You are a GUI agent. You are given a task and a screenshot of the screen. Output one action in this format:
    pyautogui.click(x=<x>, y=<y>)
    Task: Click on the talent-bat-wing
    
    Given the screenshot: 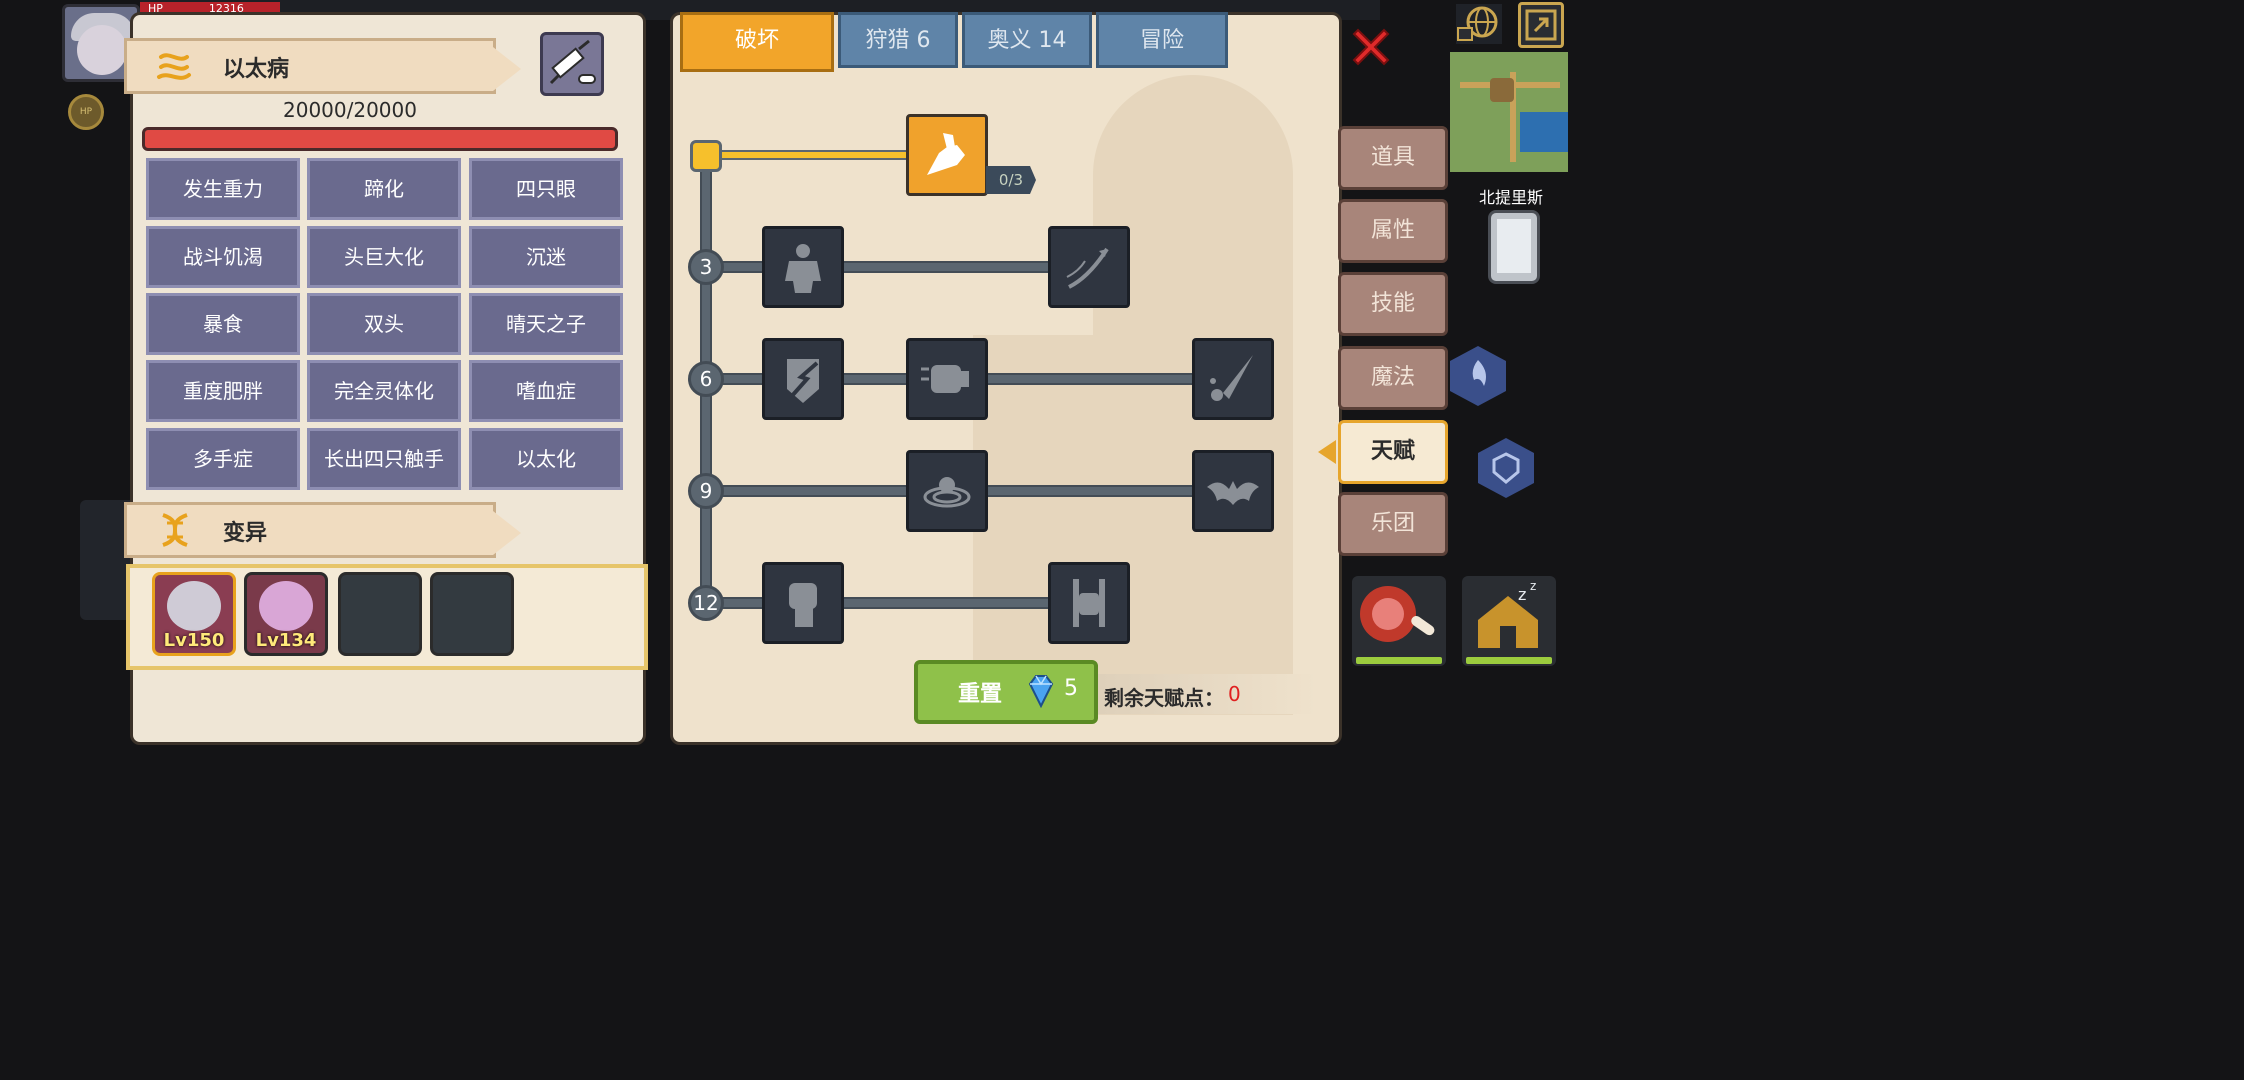 What is the action you would take?
    pyautogui.click(x=1233, y=491)
    